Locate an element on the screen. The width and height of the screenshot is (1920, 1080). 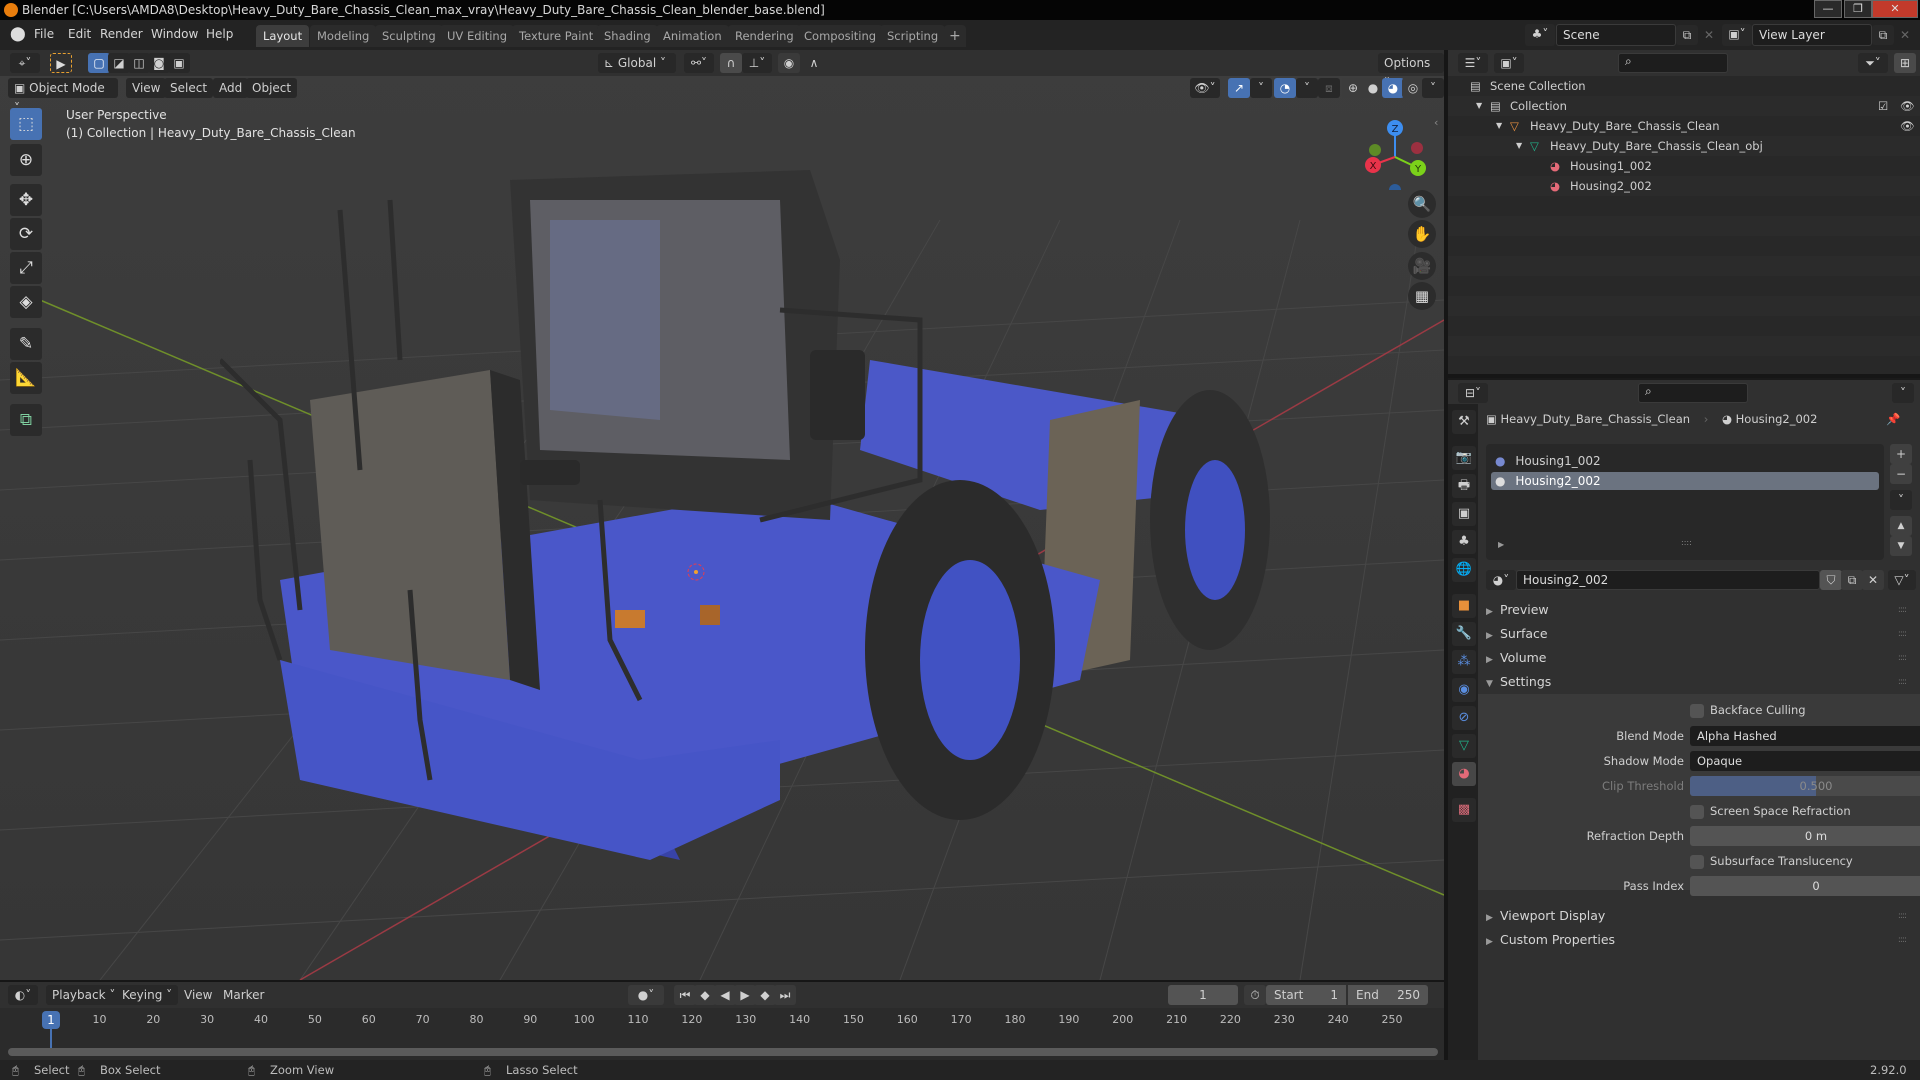
use-preview-range-icon: ⏱ is located at coordinates (1255, 995).